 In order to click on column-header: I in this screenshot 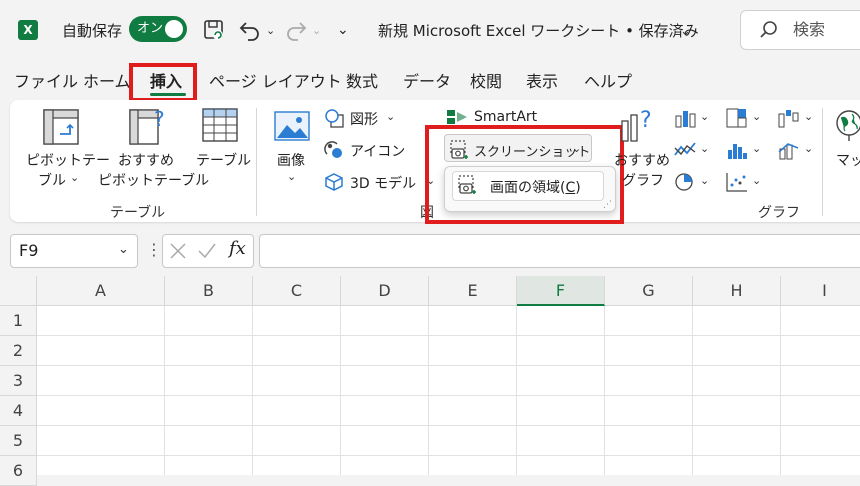, I will do `click(820, 291)`.